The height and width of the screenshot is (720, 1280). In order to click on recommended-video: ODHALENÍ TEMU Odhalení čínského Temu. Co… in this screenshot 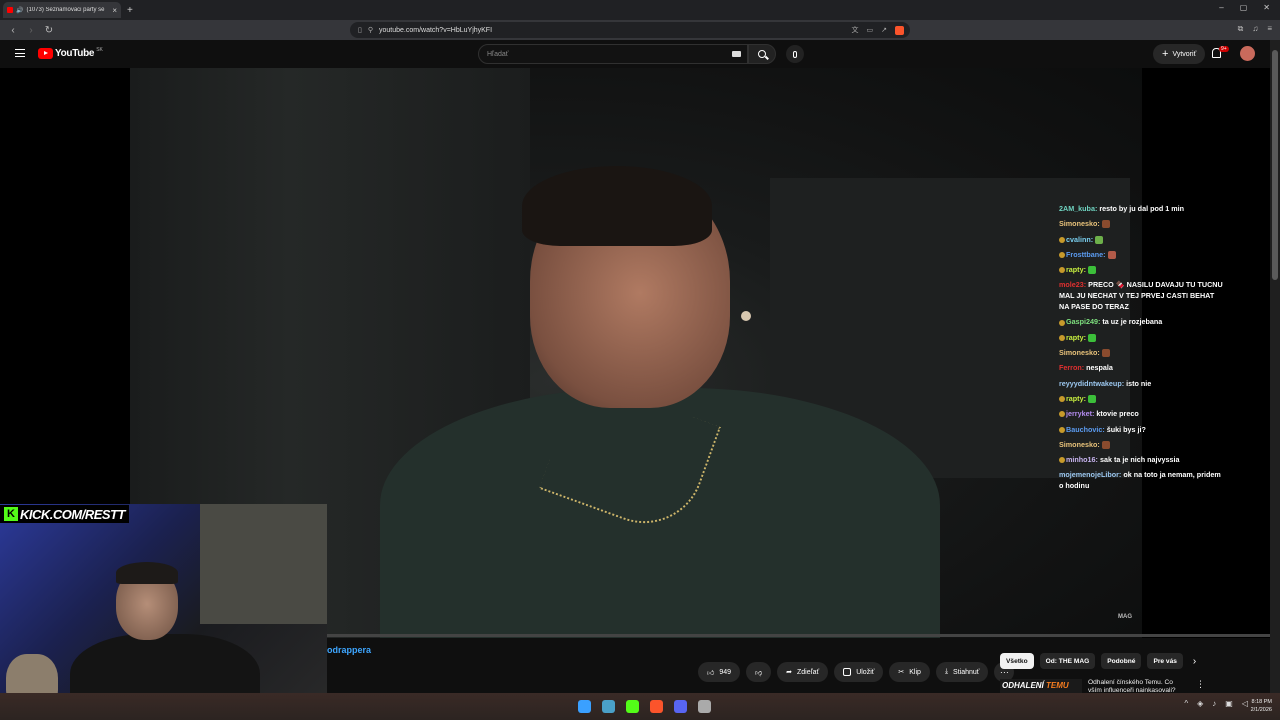, I will do `click(1135, 686)`.